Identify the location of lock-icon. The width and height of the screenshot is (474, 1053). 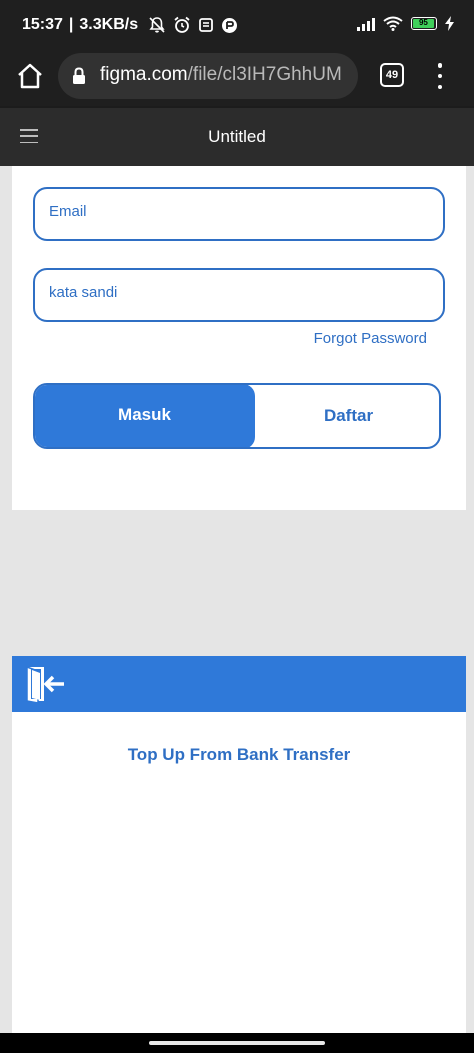
(79, 75).